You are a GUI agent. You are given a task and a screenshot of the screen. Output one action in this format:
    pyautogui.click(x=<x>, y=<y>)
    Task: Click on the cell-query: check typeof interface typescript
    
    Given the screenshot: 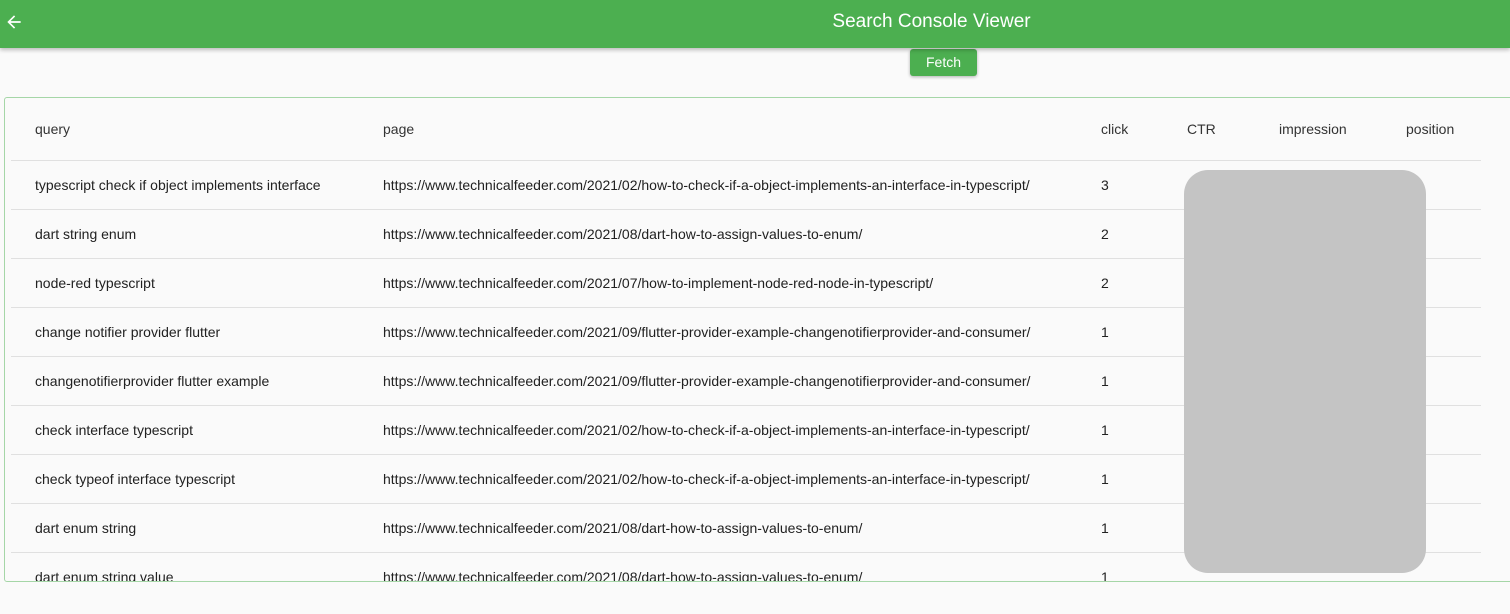 What is the action you would take?
    pyautogui.click(x=135, y=479)
    